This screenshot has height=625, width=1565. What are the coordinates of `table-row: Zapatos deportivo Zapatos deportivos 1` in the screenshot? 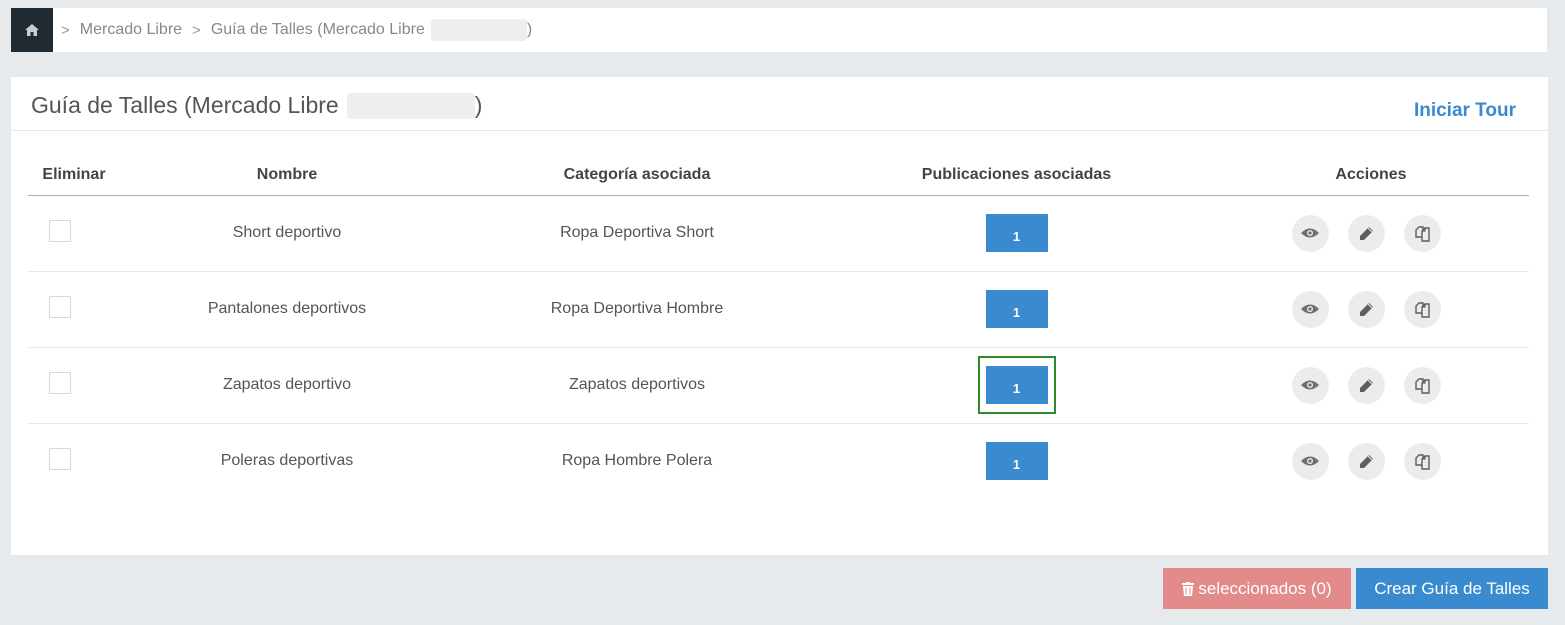 It's located at (778, 385).